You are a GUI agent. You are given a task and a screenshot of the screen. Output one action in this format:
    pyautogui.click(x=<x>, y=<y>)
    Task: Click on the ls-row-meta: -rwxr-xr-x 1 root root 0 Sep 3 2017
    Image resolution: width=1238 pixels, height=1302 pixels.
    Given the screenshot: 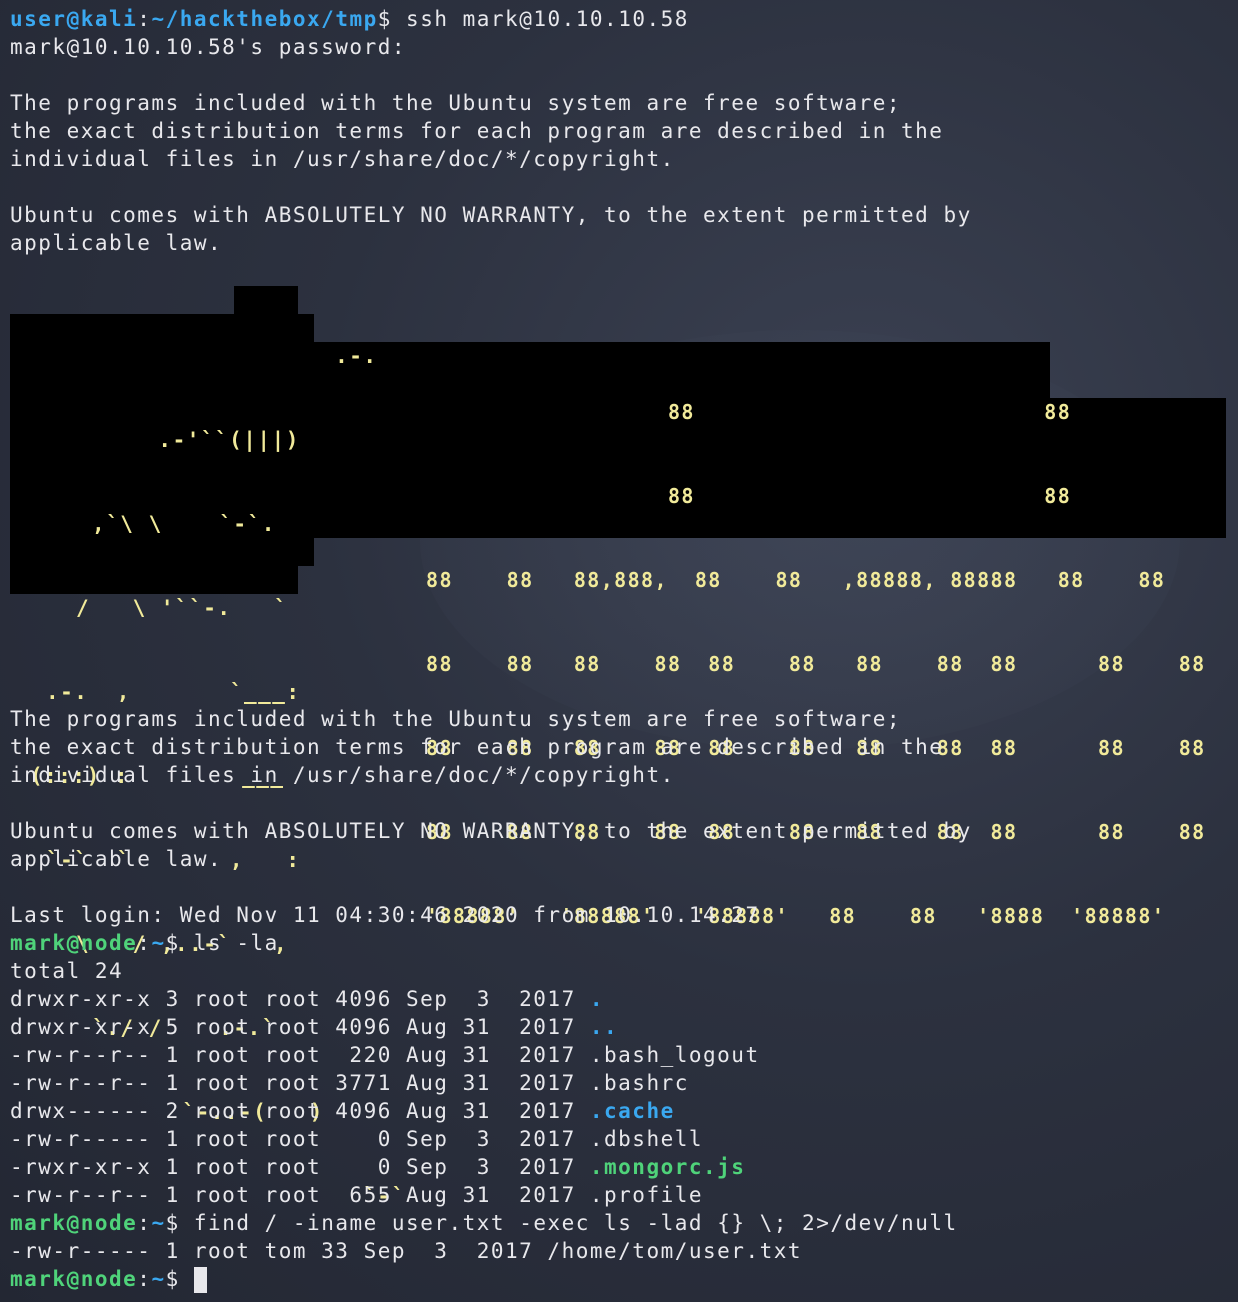 What is the action you would take?
    pyautogui.click(x=300, y=1167)
    